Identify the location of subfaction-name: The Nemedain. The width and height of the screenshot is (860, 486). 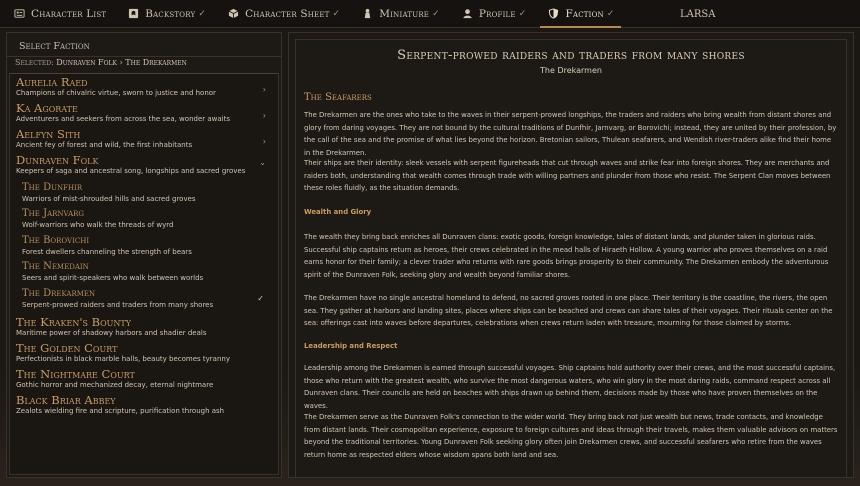
(55, 266).